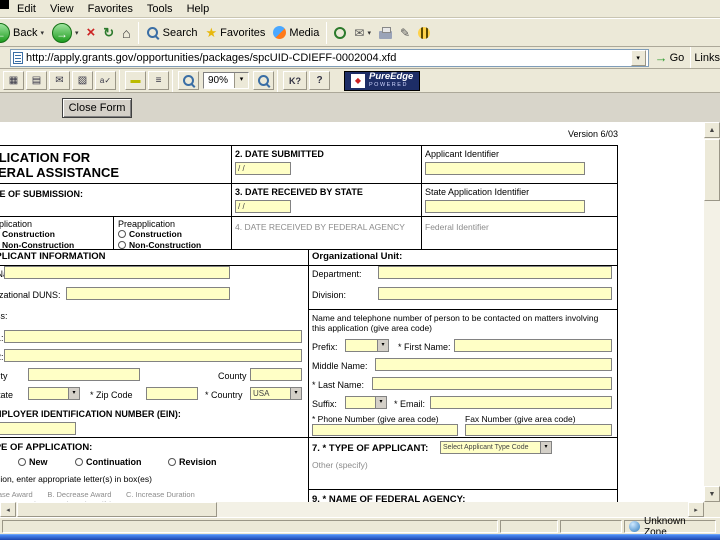 The image size is (720, 540). Describe the element at coordinates (370, 448) in the screenshot. I see `type-of-applicant-label: 7. * TYPE OF APPLICANT:` at that location.